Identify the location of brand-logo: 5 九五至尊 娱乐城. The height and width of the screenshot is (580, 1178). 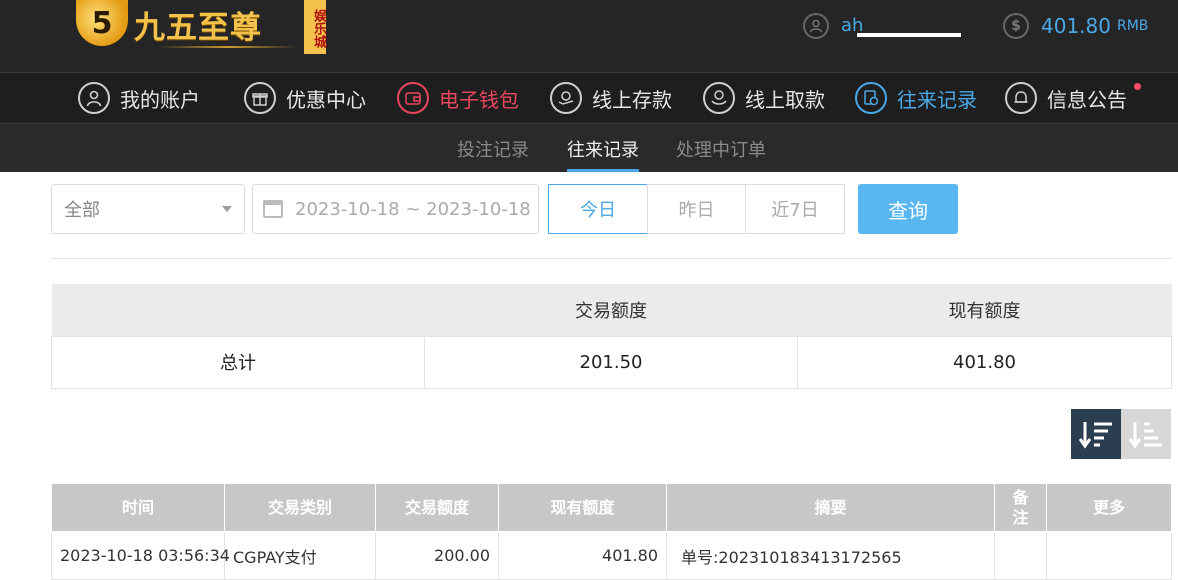
(202, 29).